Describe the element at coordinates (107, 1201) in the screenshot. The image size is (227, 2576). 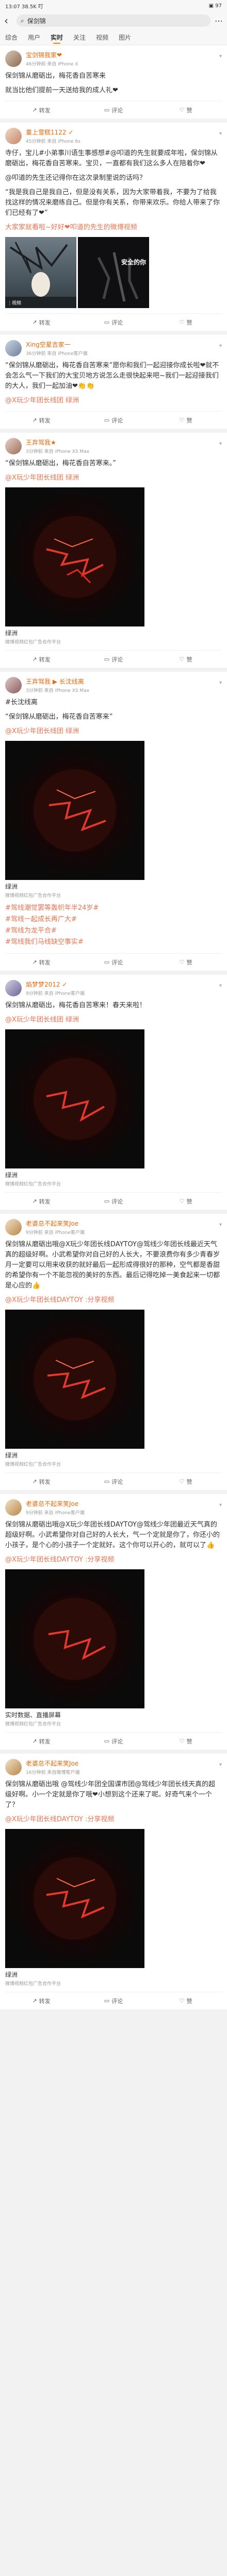
I see `comment-icon: ▭` at that location.